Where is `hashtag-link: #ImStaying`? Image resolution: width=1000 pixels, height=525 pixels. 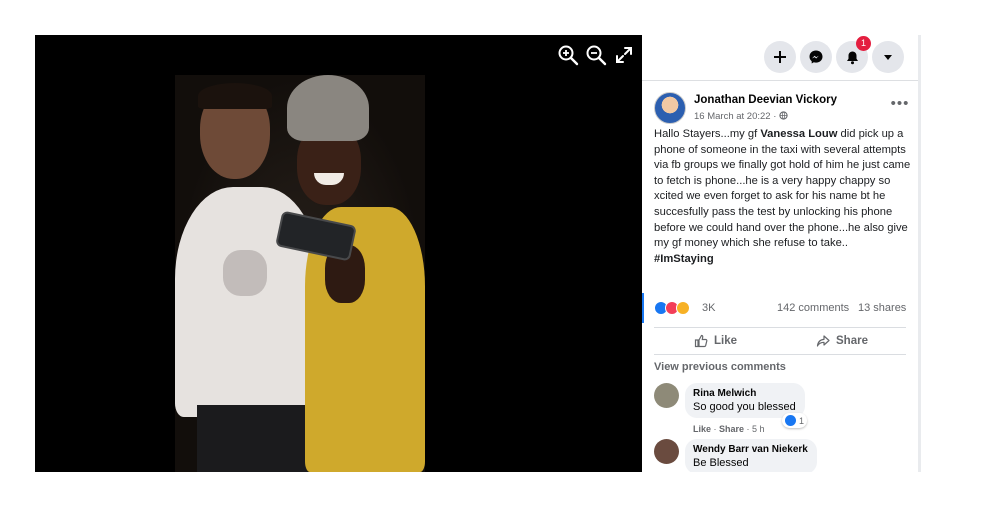 hashtag-link: #ImStaying is located at coordinates (783, 260).